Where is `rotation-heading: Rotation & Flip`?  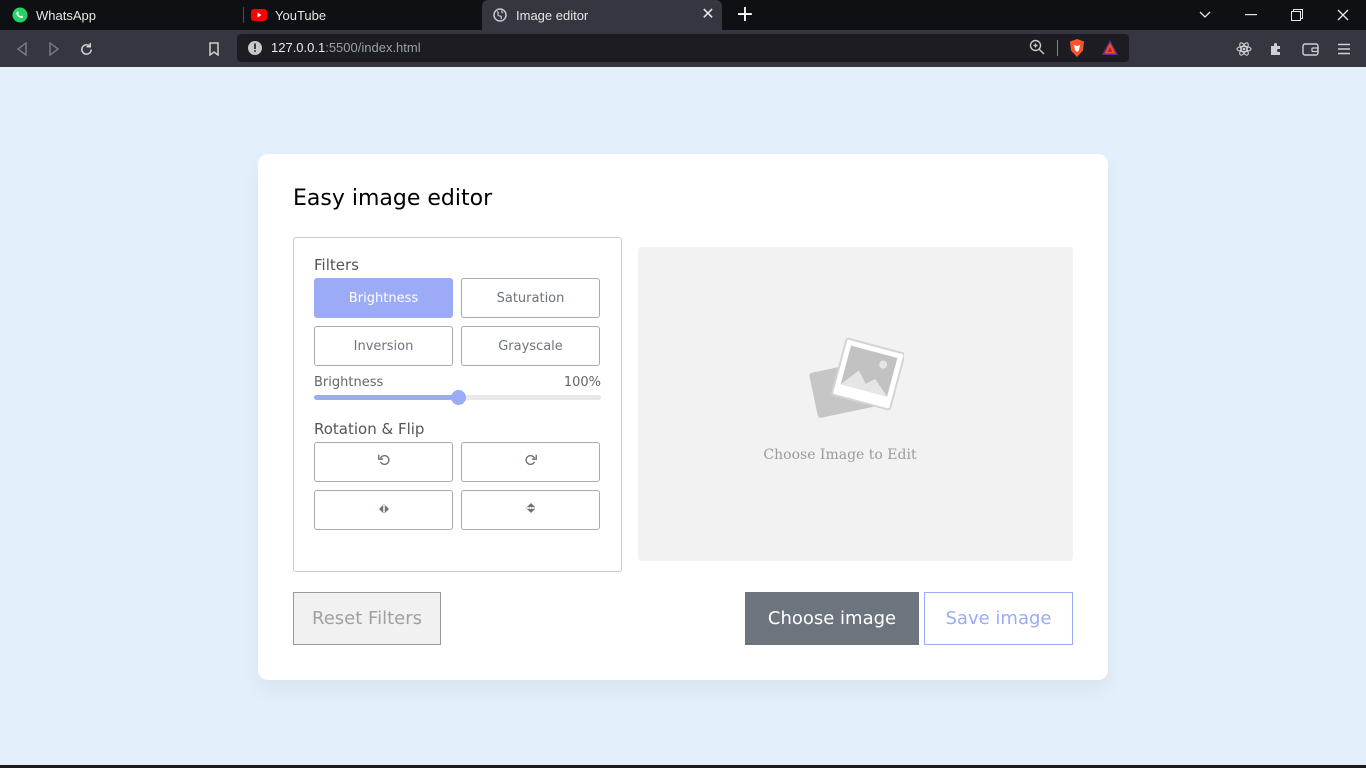
rotation-heading: Rotation & Flip is located at coordinates (369, 429).